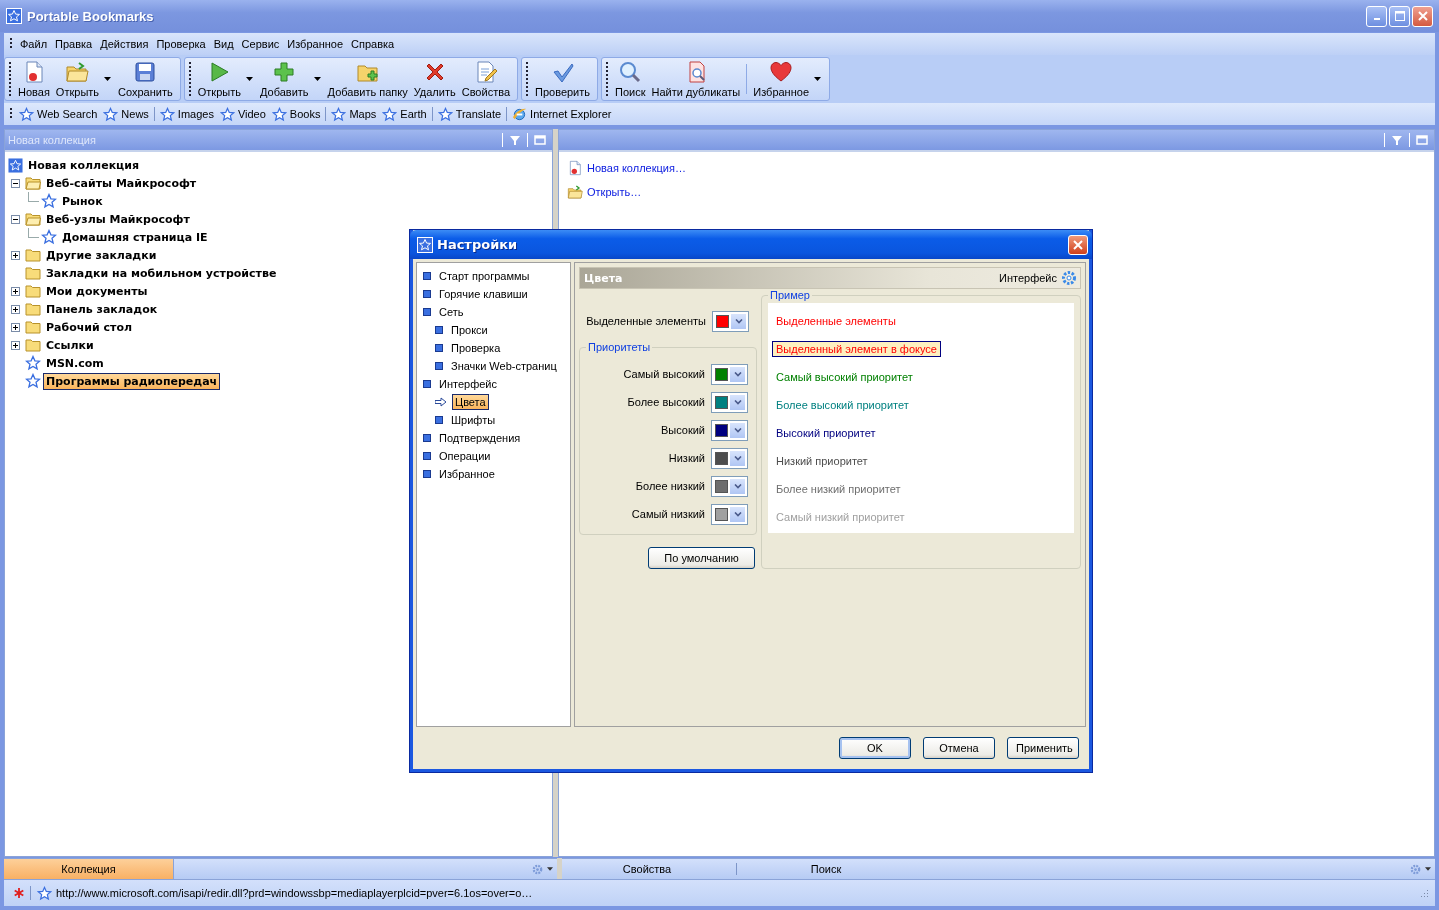 Image resolution: width=1439 pixels, height=910 pixels. What do you see at coordinates (102, 309) in the screenshot?
I see `tree-item: Панель закладок` at bounding box center [102, 309].